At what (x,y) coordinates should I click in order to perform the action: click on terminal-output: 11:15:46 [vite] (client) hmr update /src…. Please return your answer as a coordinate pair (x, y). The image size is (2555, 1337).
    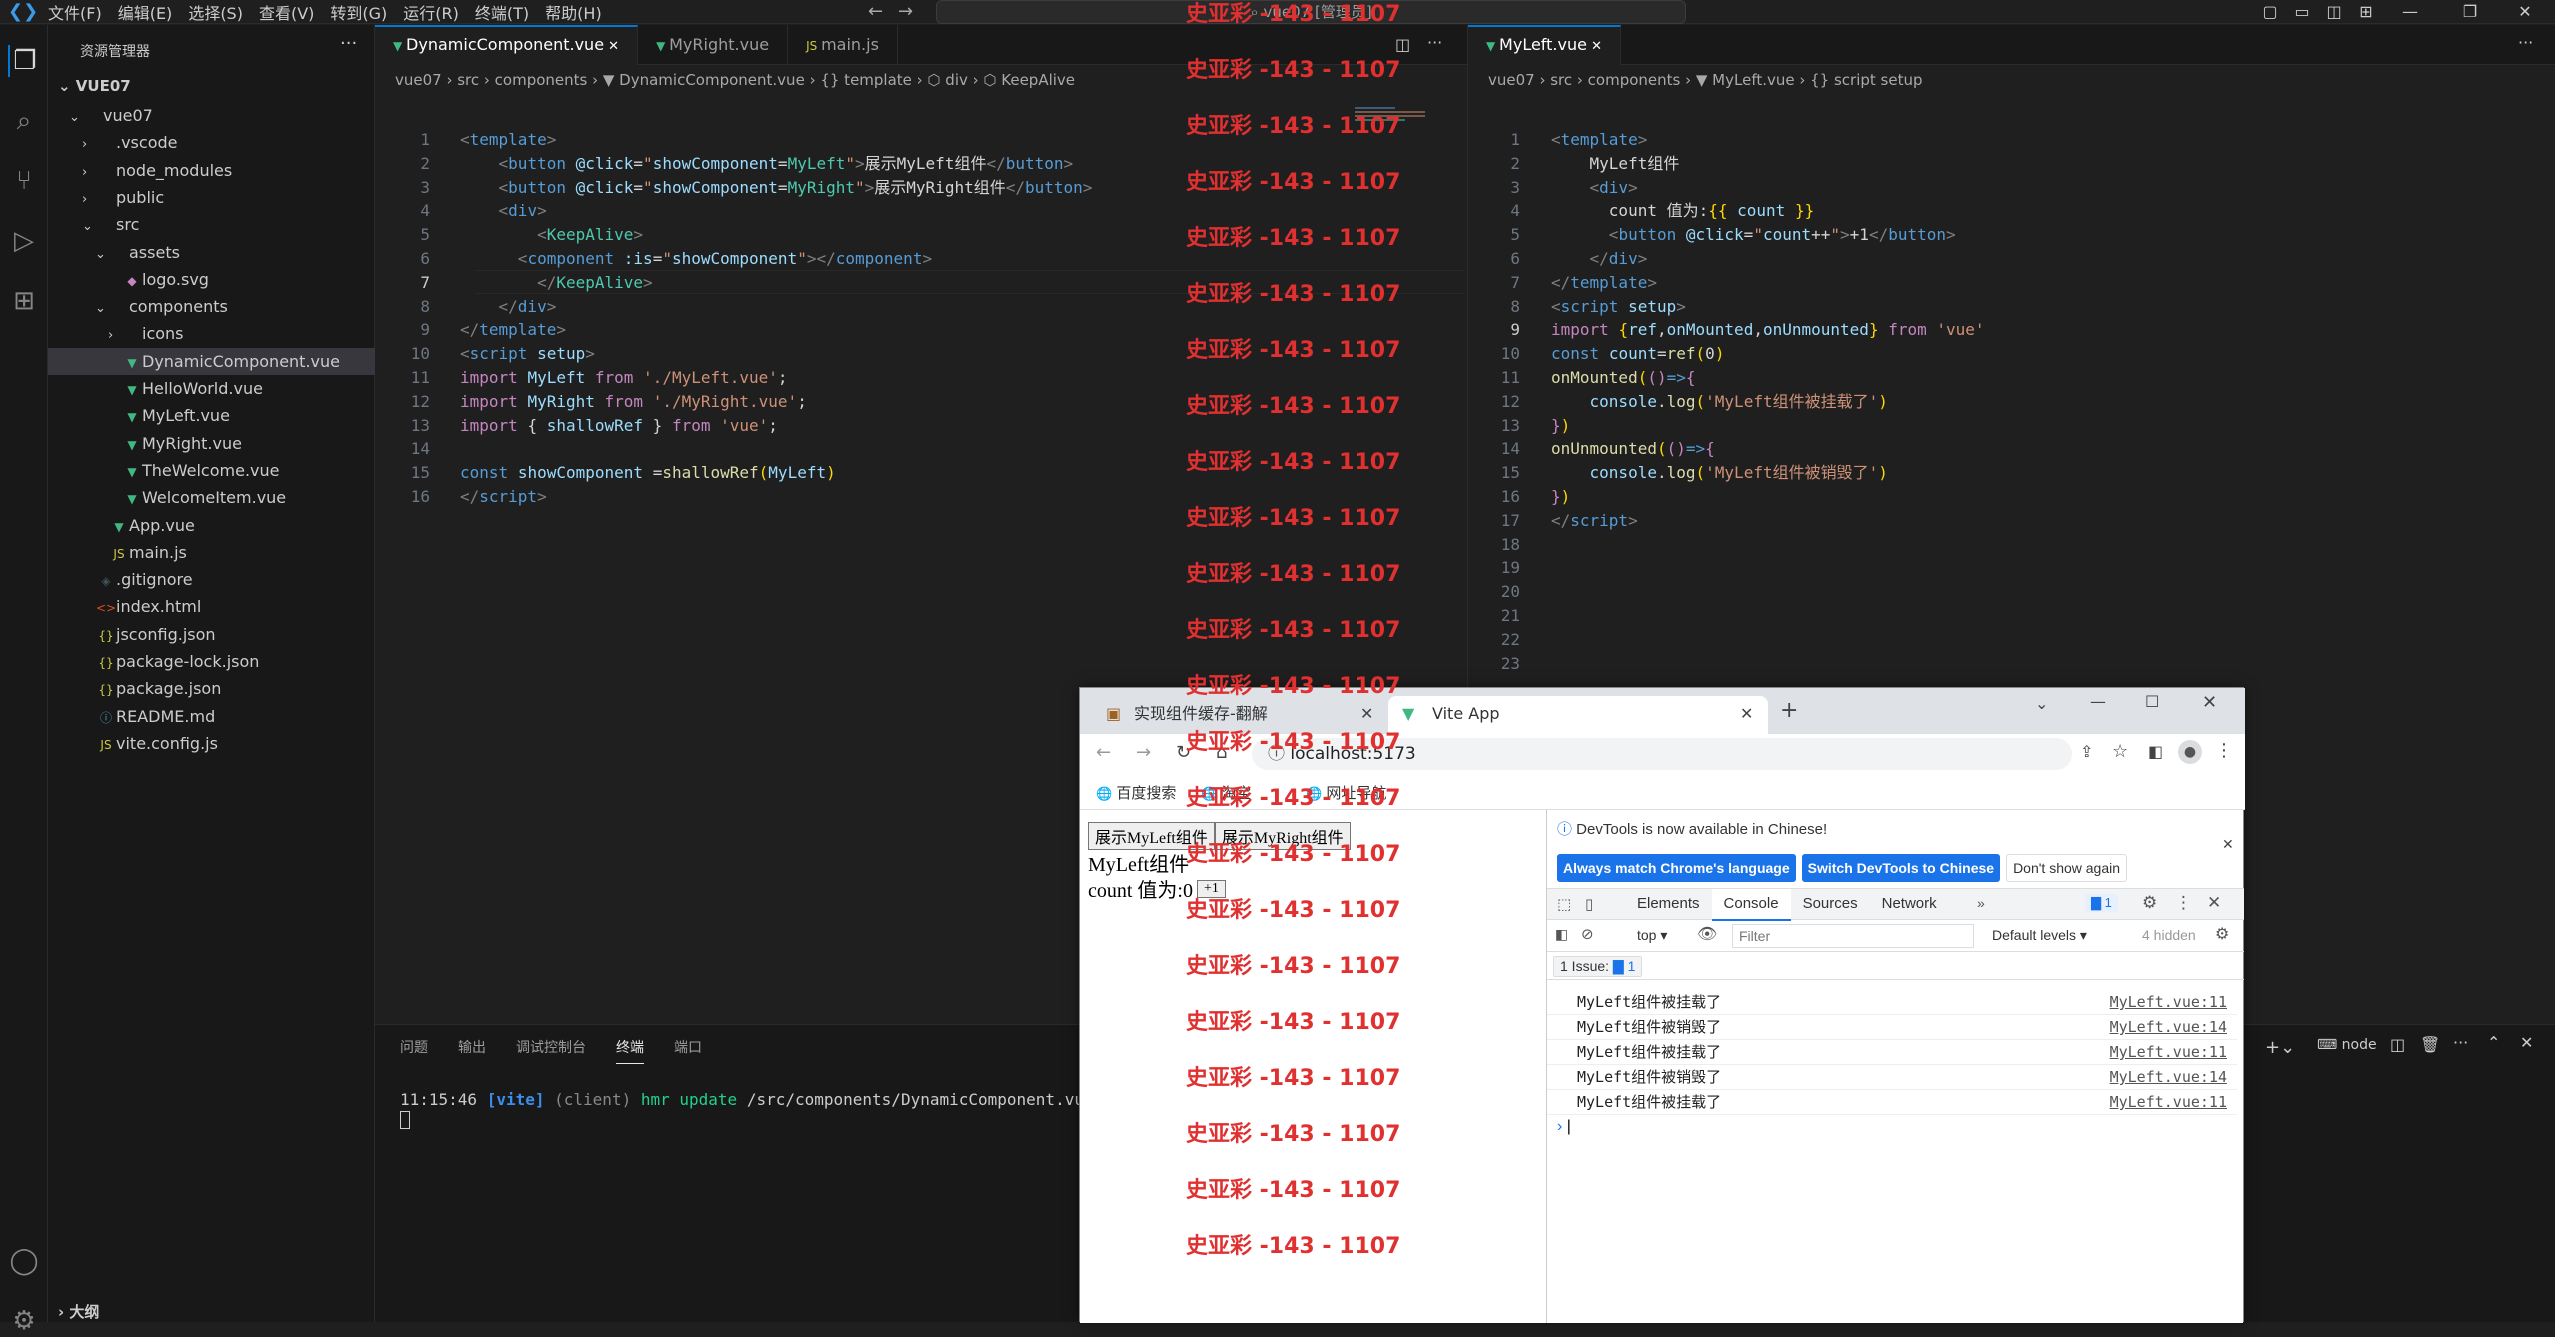
    Looking at the image, I should click on (747, 1099).